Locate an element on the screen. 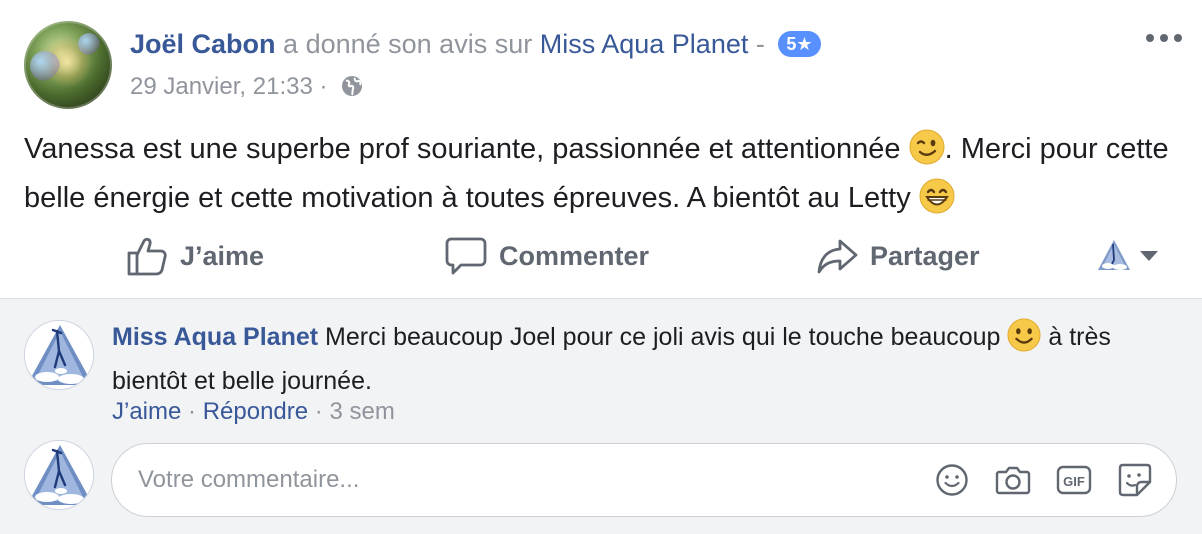  post-action-bar: J’aime Commenter Partager is located at coordinates (601, 256).